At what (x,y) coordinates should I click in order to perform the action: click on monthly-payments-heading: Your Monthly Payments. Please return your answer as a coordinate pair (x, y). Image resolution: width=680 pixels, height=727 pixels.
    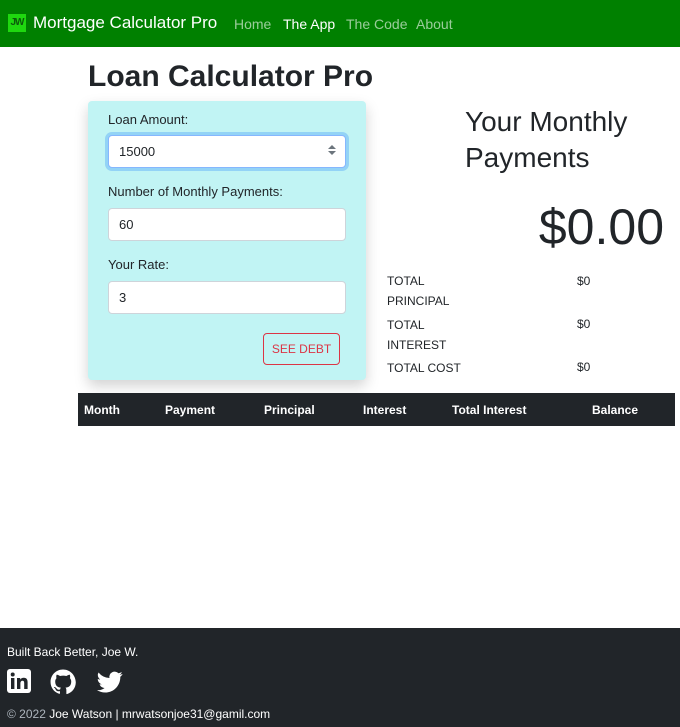
    Looking at the image, I should click on (546, 139).